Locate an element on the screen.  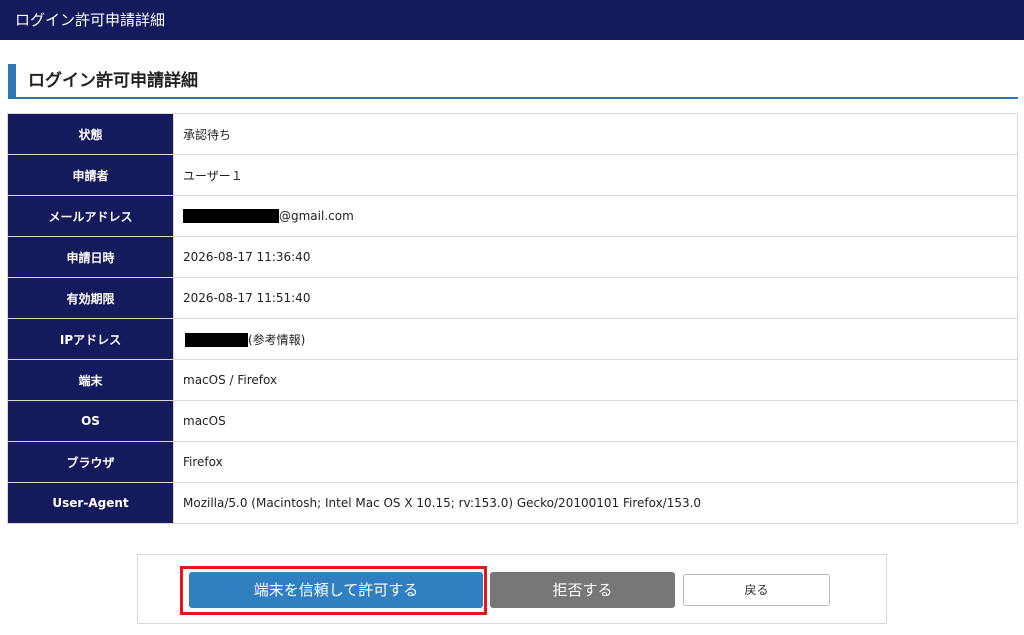
status-value: 承認待ち is located at coordinates (595, 134).